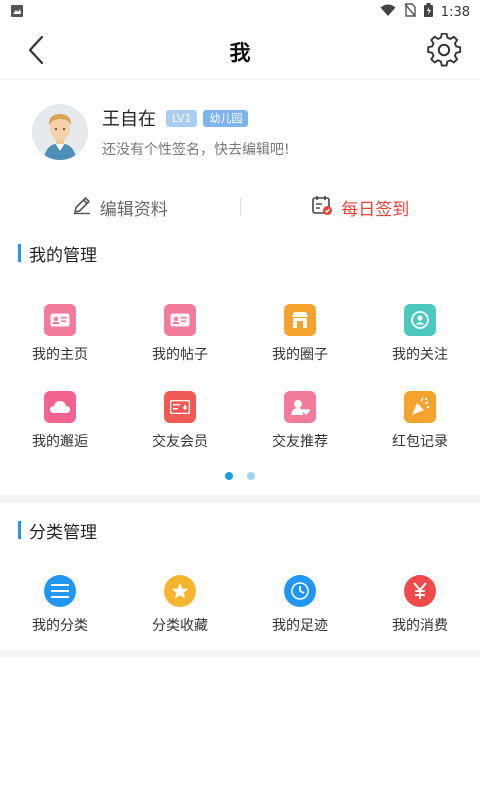 The image size is (480, 800). What do you see at coordinates (455, 12) in the screenshot?
I see `status-time: 1:38` at bounding box center [455, 12].